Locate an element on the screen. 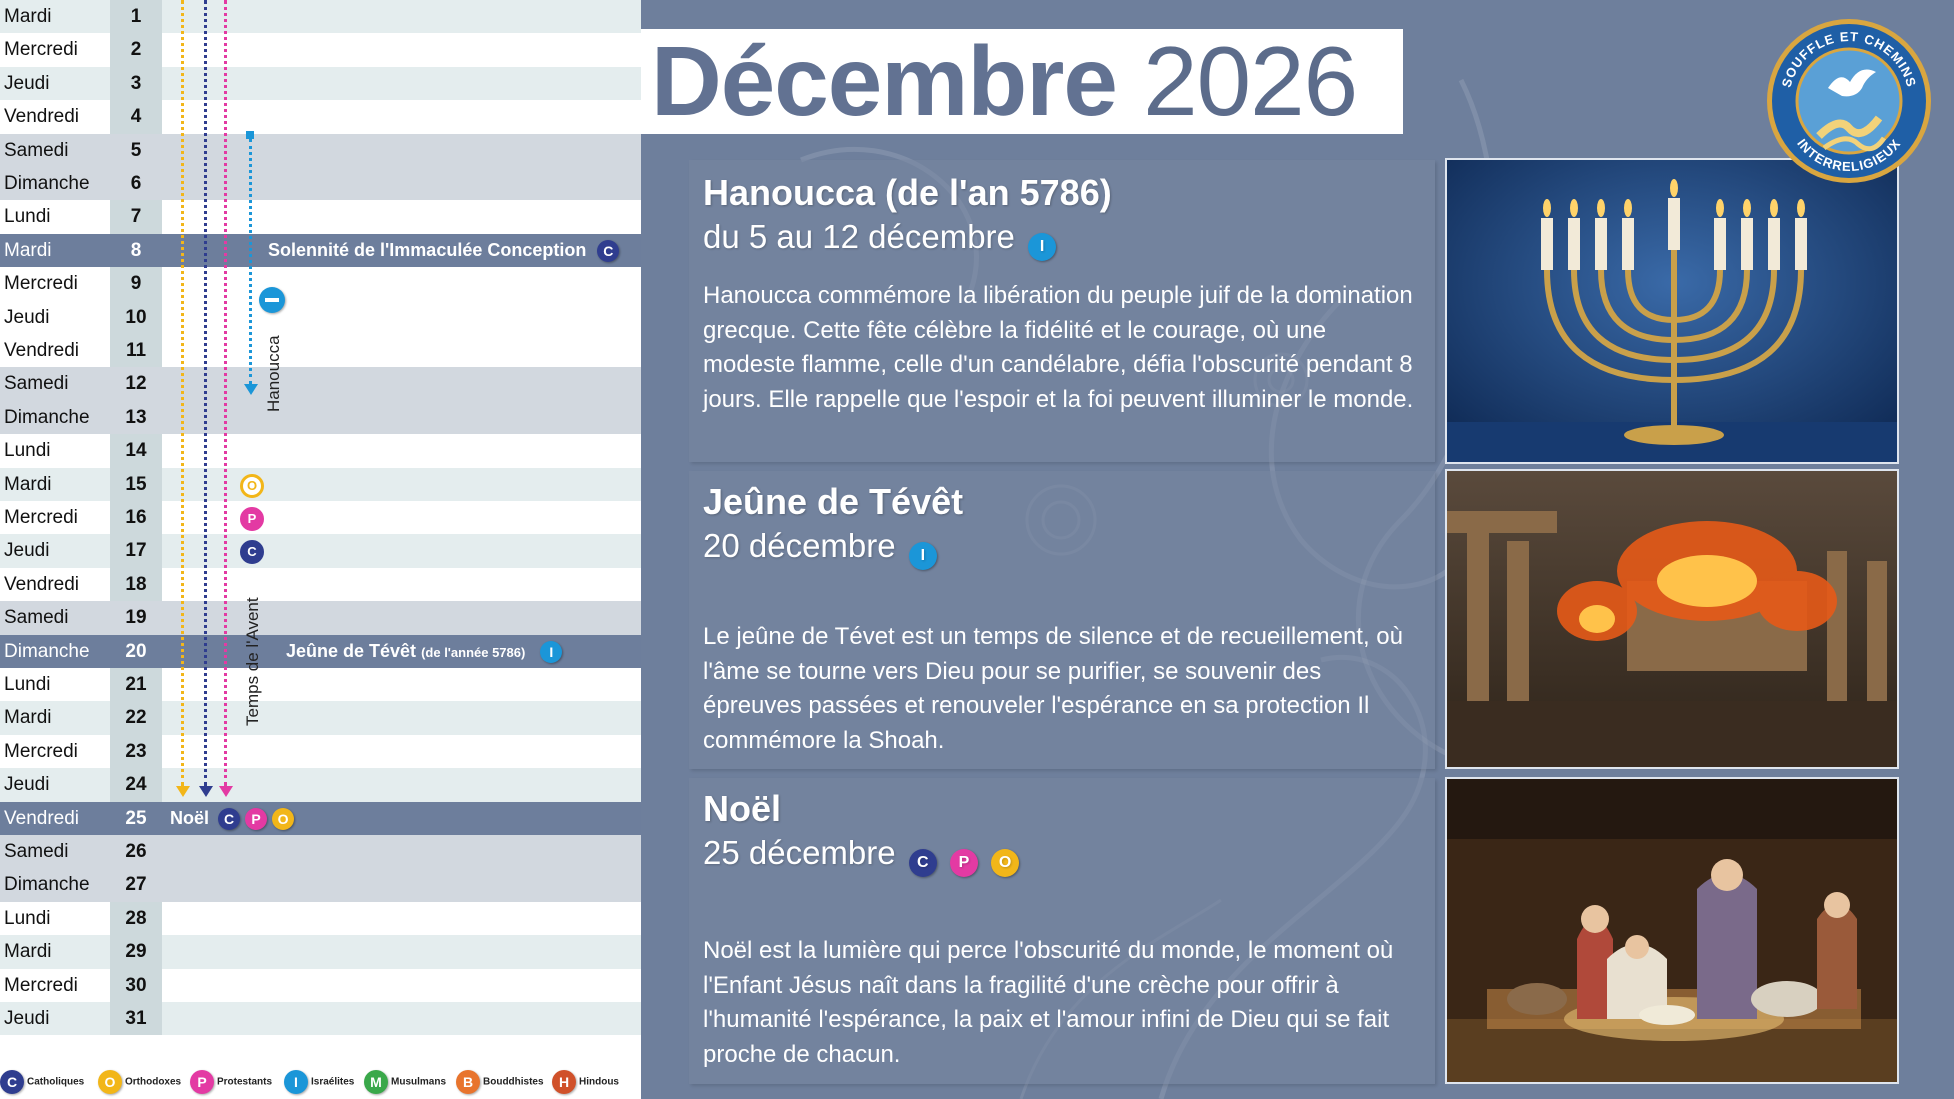 This screenshot has height=1099, width=1954. calendar-row: Samedi 19 is located at coordinates (320, 618).